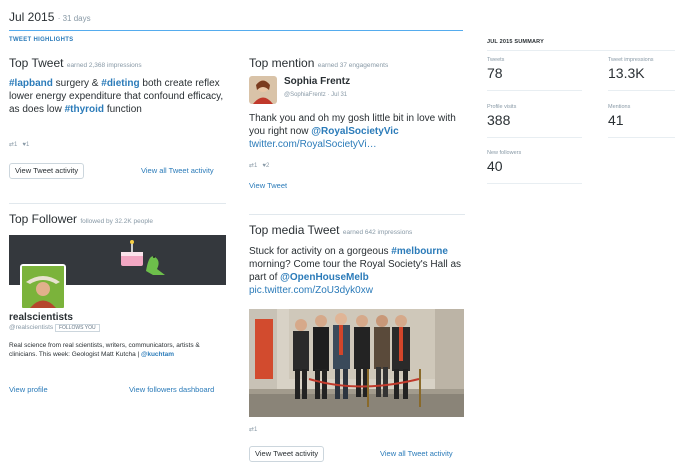 Image resolution: width=676 pixels, height=462 pixels. I want to click on impressions-label: Tweet impressions, so click(631, 60).